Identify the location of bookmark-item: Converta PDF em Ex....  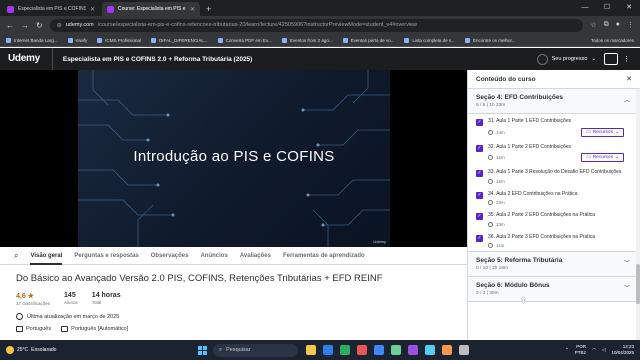
(244, 40).